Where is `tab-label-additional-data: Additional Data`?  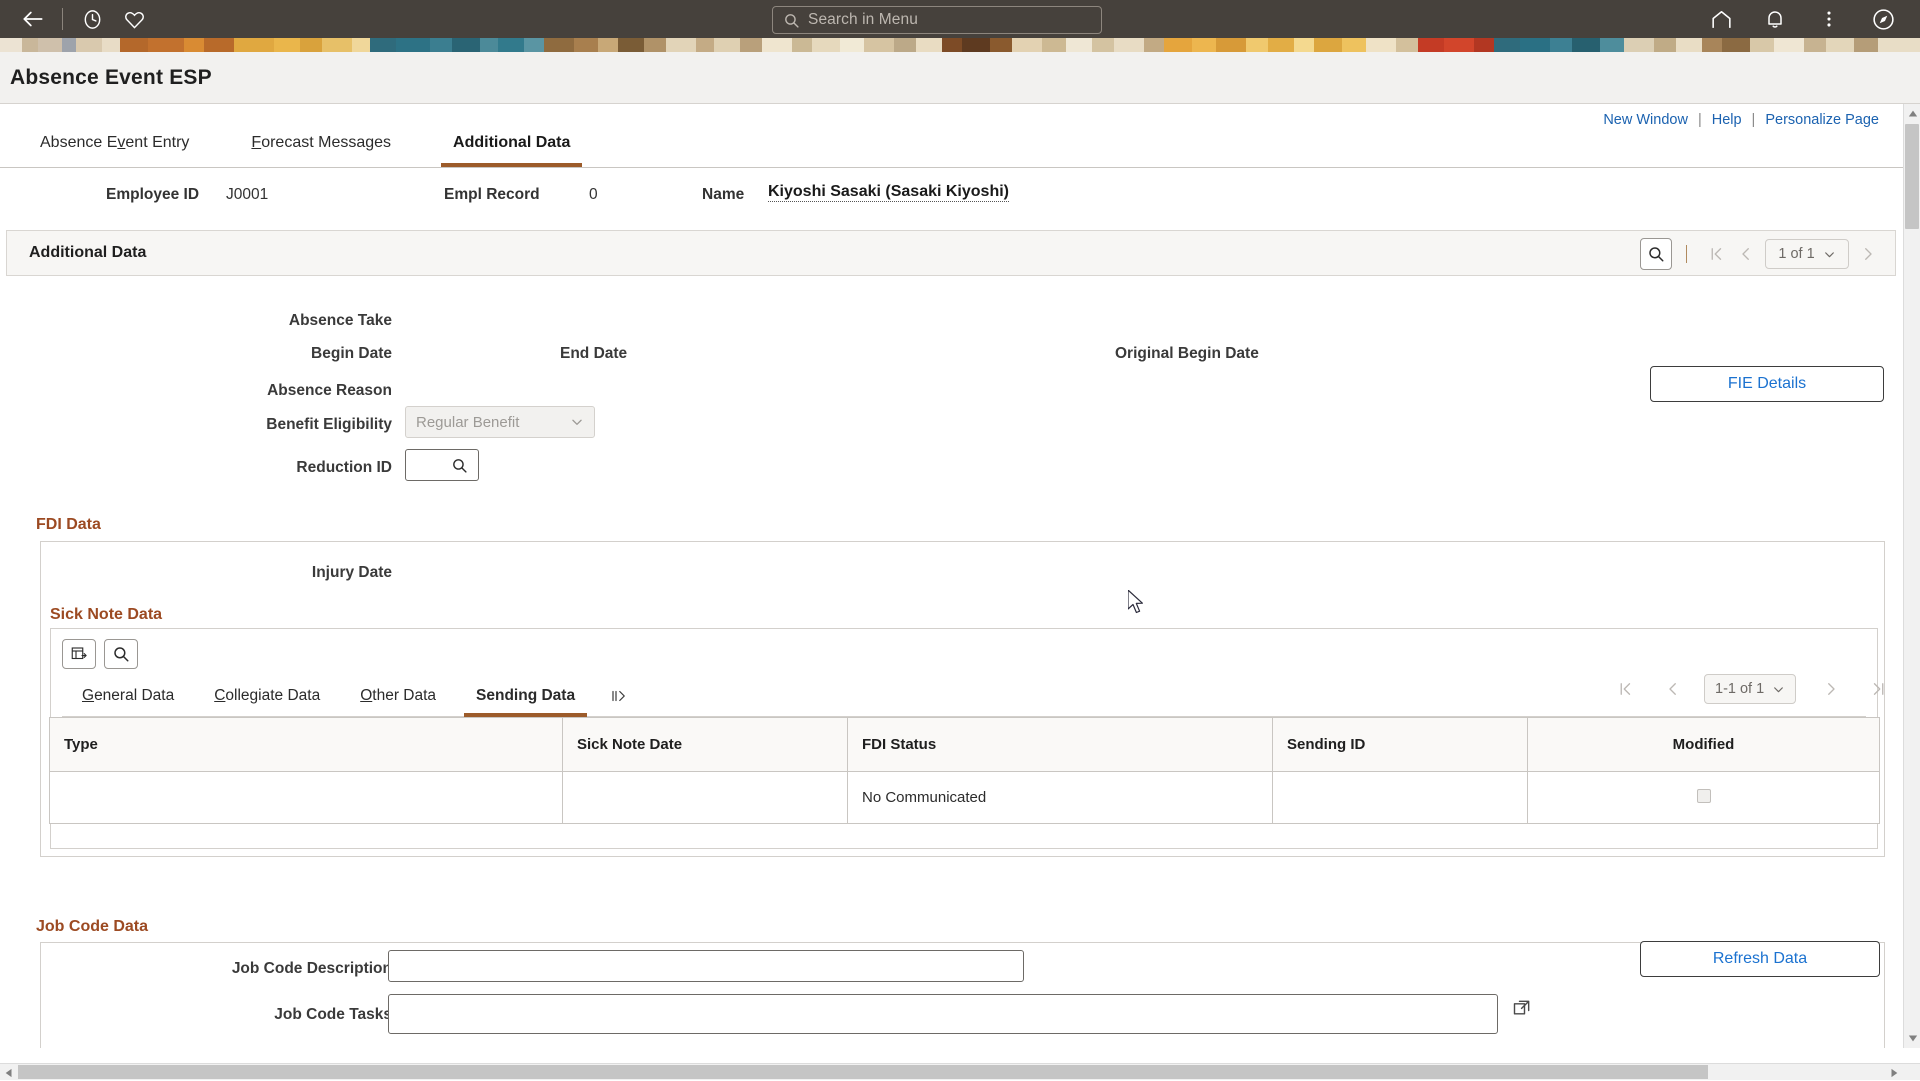 tab-label-additional-data: Additional Data is located at coordinates (511, 143).